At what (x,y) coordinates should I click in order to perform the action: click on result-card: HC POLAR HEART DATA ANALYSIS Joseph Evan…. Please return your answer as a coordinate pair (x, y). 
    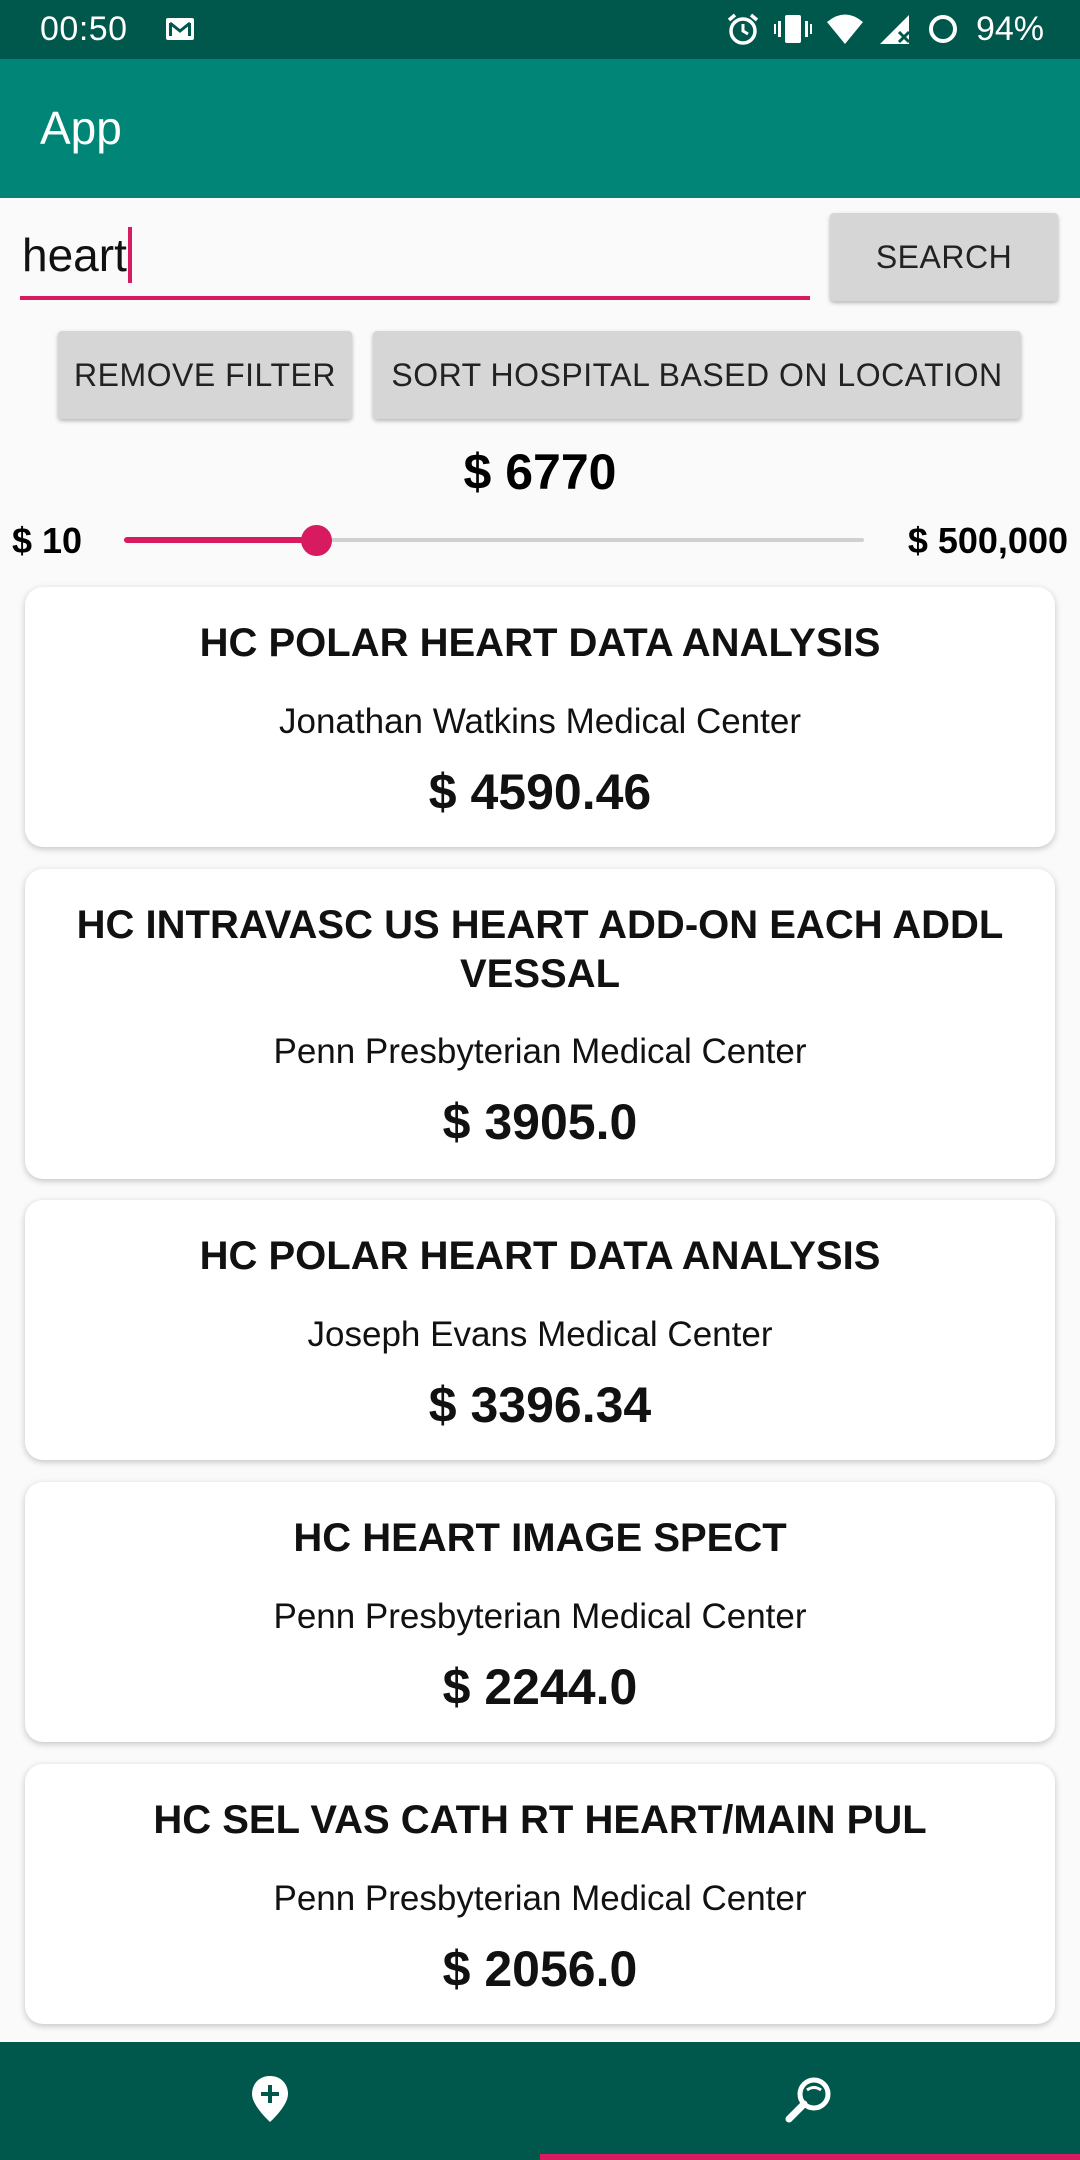
    Looking at the image, I should click on (540, 1330).